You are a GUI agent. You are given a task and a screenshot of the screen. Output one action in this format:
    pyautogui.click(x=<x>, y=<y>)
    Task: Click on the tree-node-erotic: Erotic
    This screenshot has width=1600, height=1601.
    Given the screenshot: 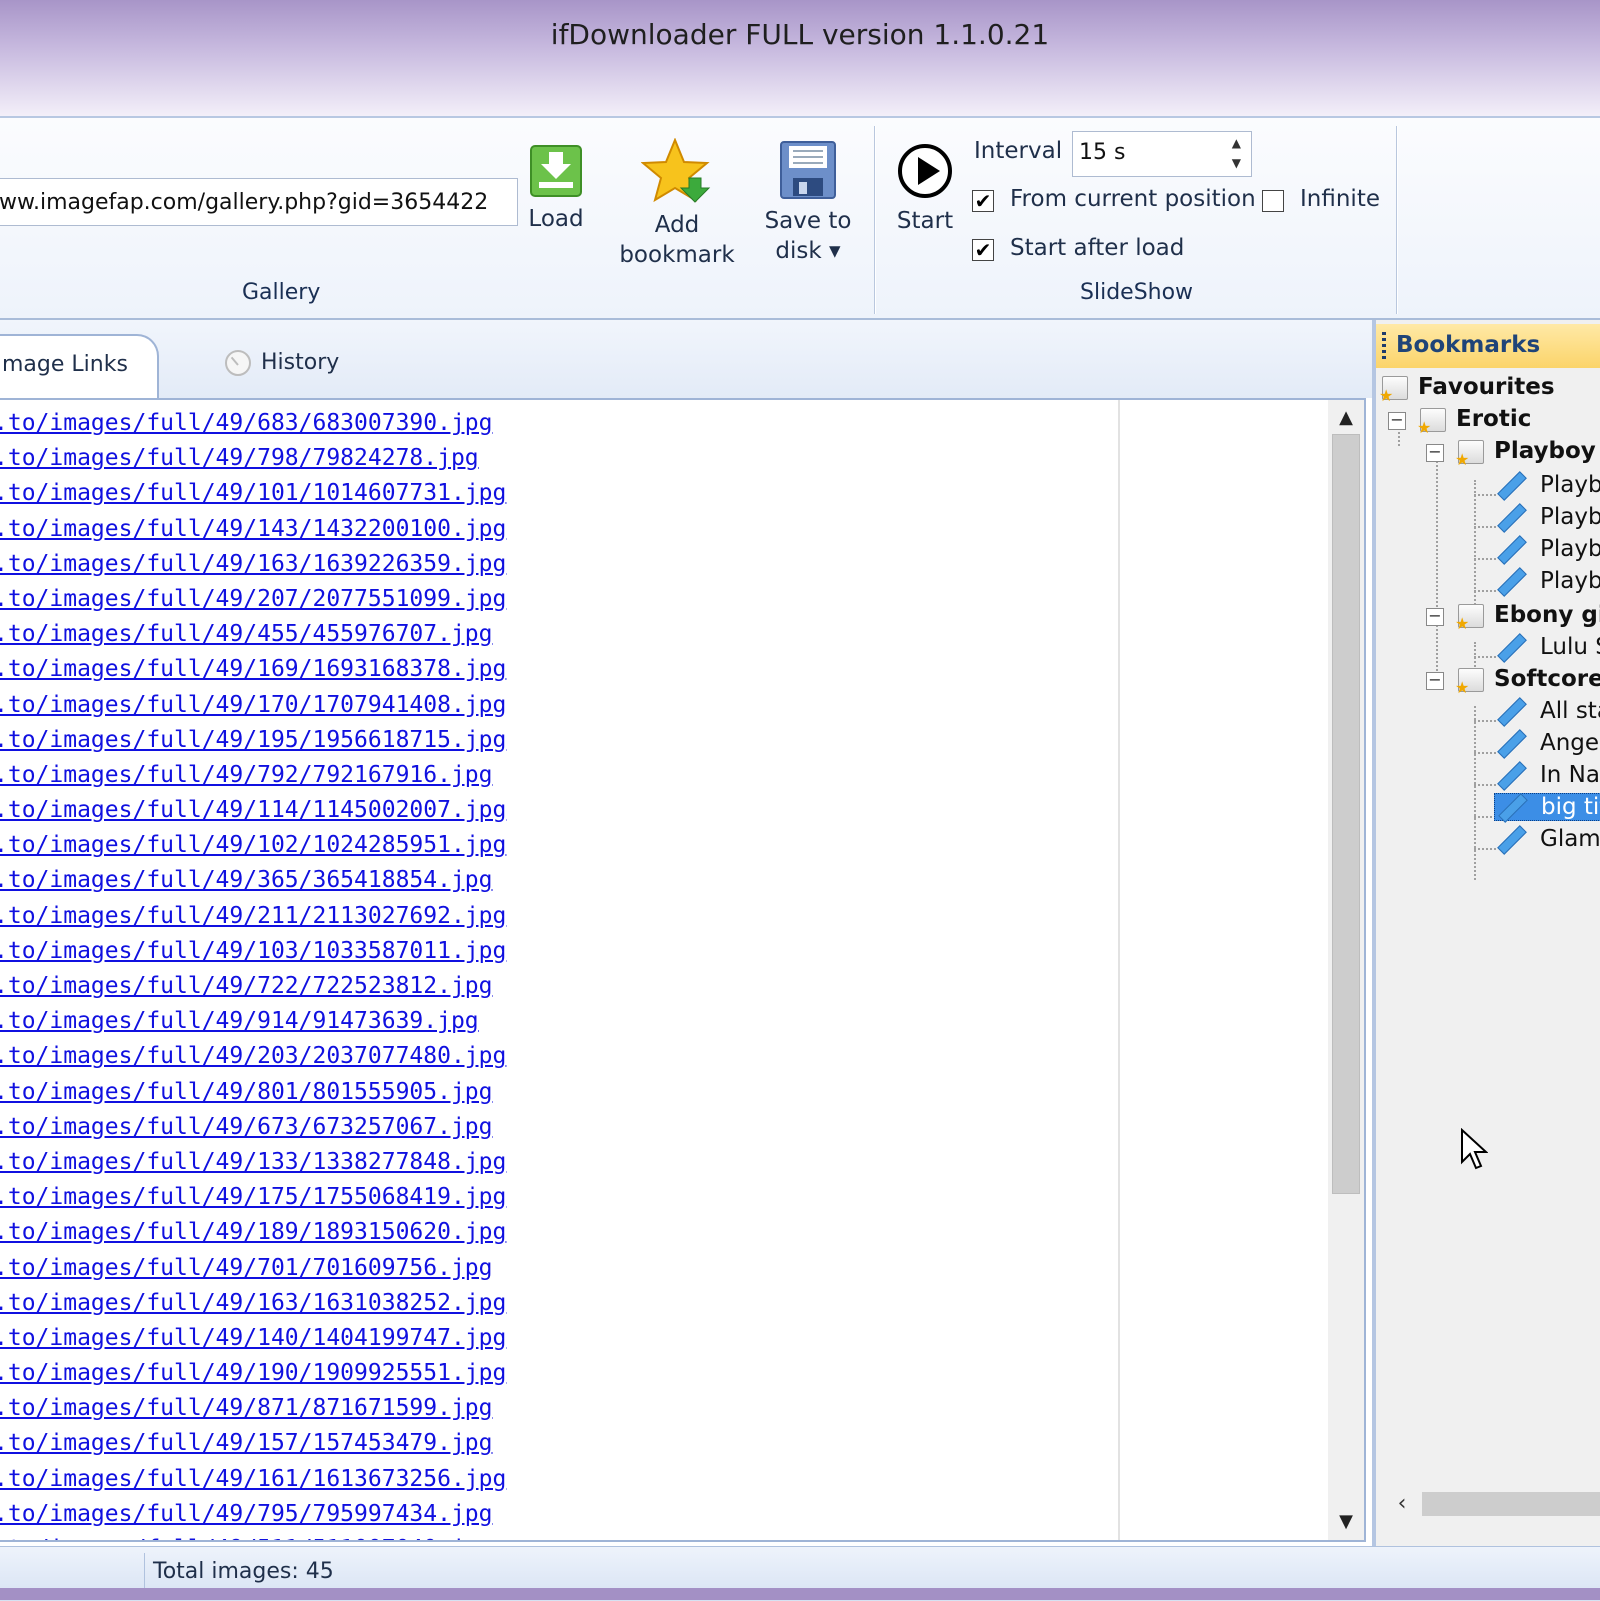 What is the action you would take?
    pyautogui.click(x=1474, y=421)
    